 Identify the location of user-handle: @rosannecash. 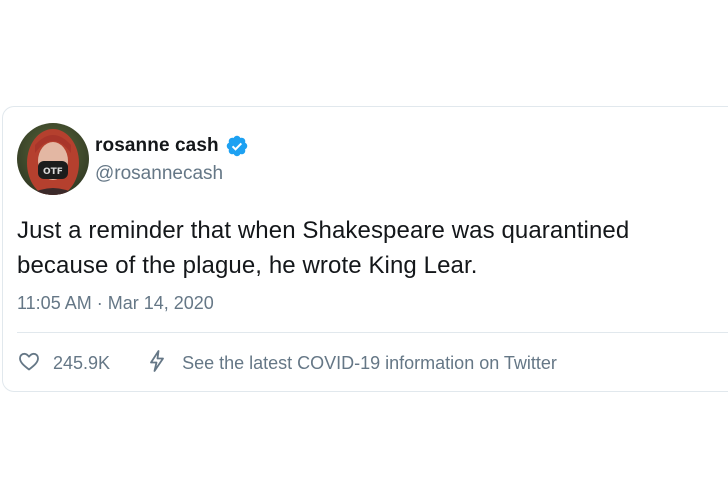
(159, 174).